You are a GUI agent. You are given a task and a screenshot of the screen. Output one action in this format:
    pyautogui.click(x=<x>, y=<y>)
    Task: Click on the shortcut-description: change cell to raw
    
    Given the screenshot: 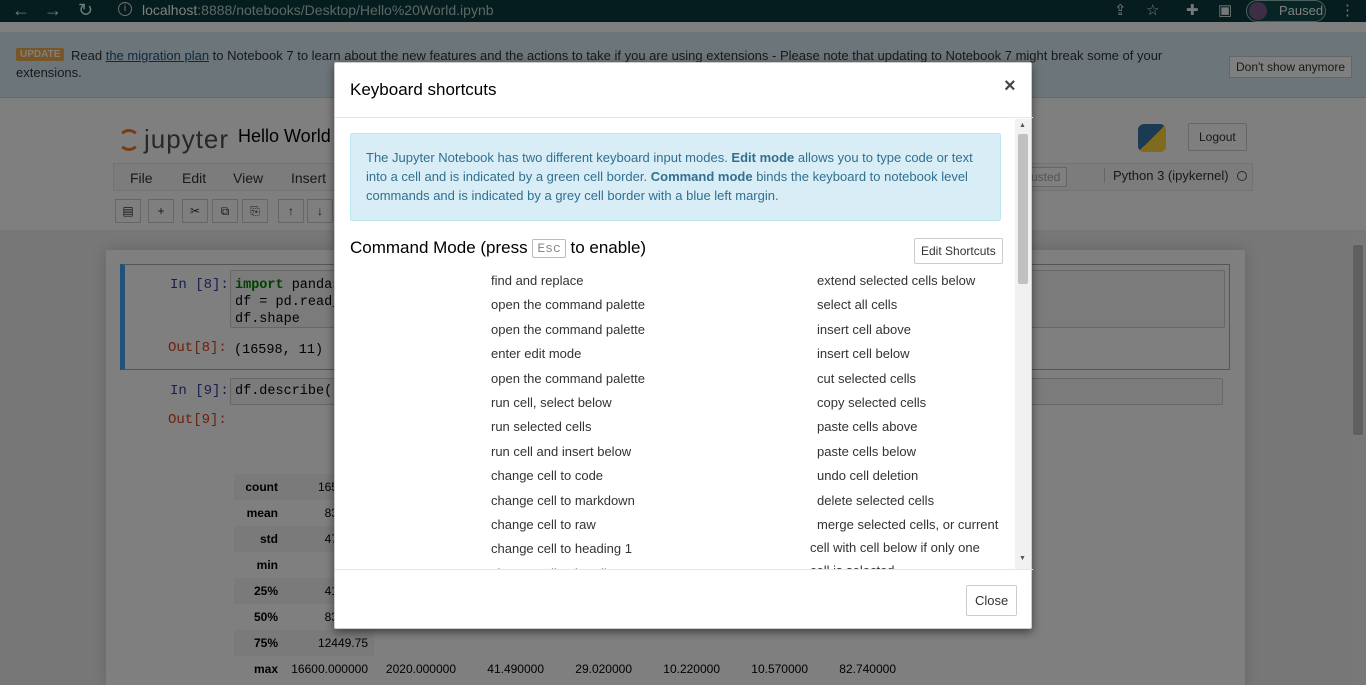 What is the action you would take?
    pyautogui.click(x=543, y=524)
    